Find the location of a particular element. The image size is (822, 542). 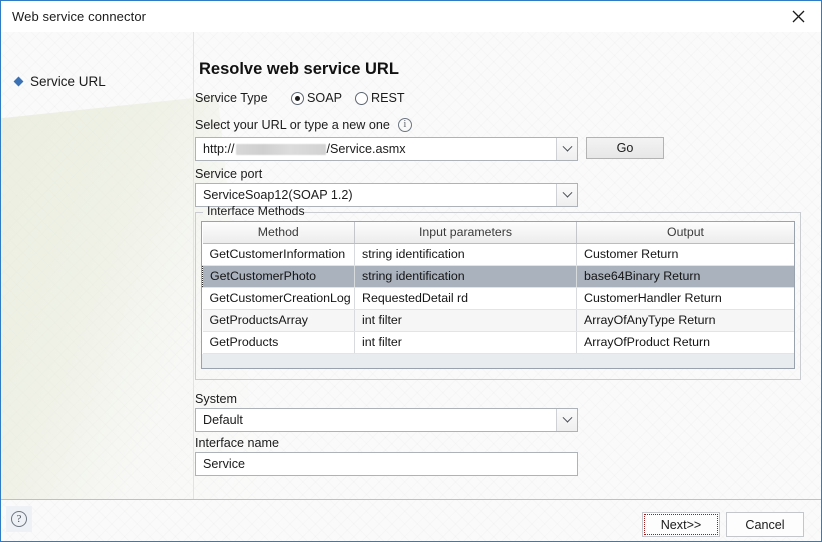

radio-soap: SOAP is located at coordinates (316, 98).